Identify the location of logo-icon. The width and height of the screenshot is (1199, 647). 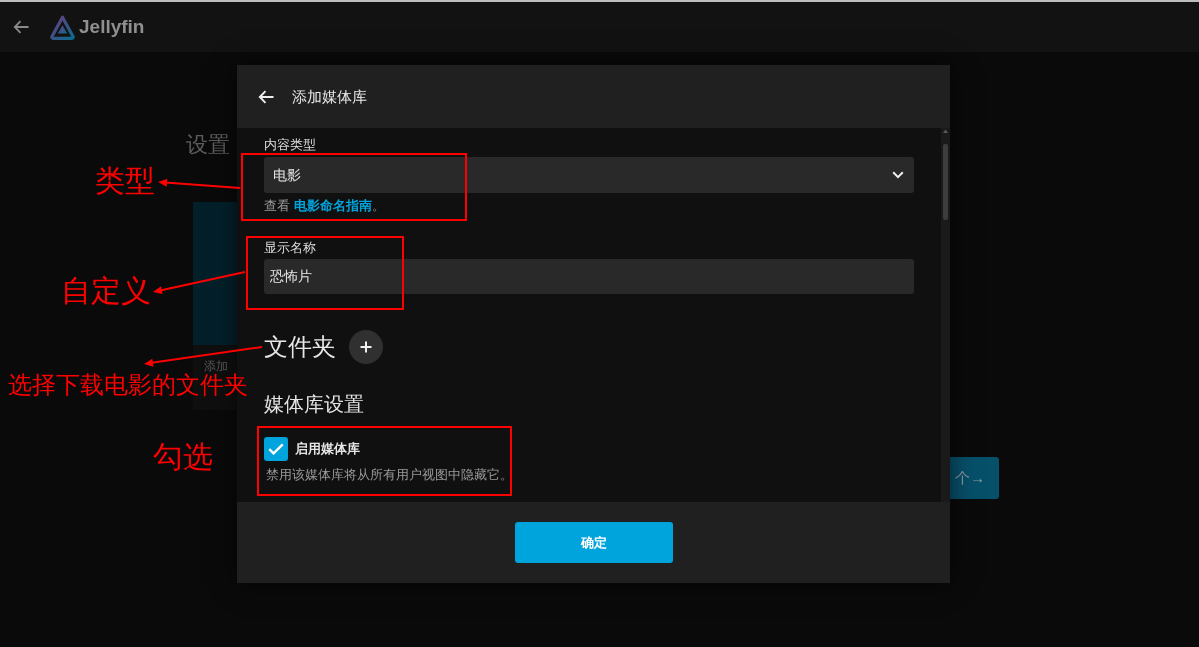
(62, 27).